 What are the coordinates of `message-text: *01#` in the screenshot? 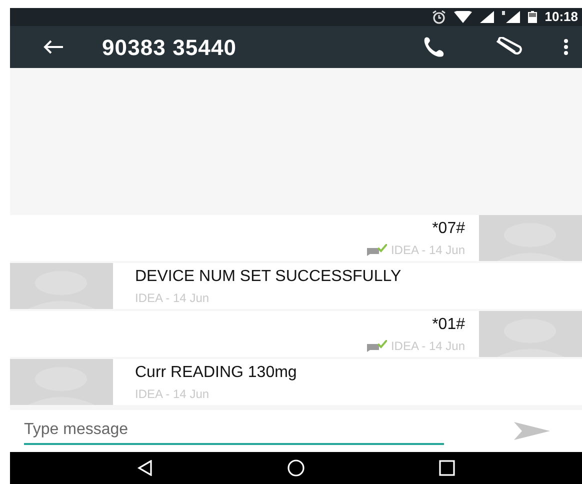 It's located at (448, 325).